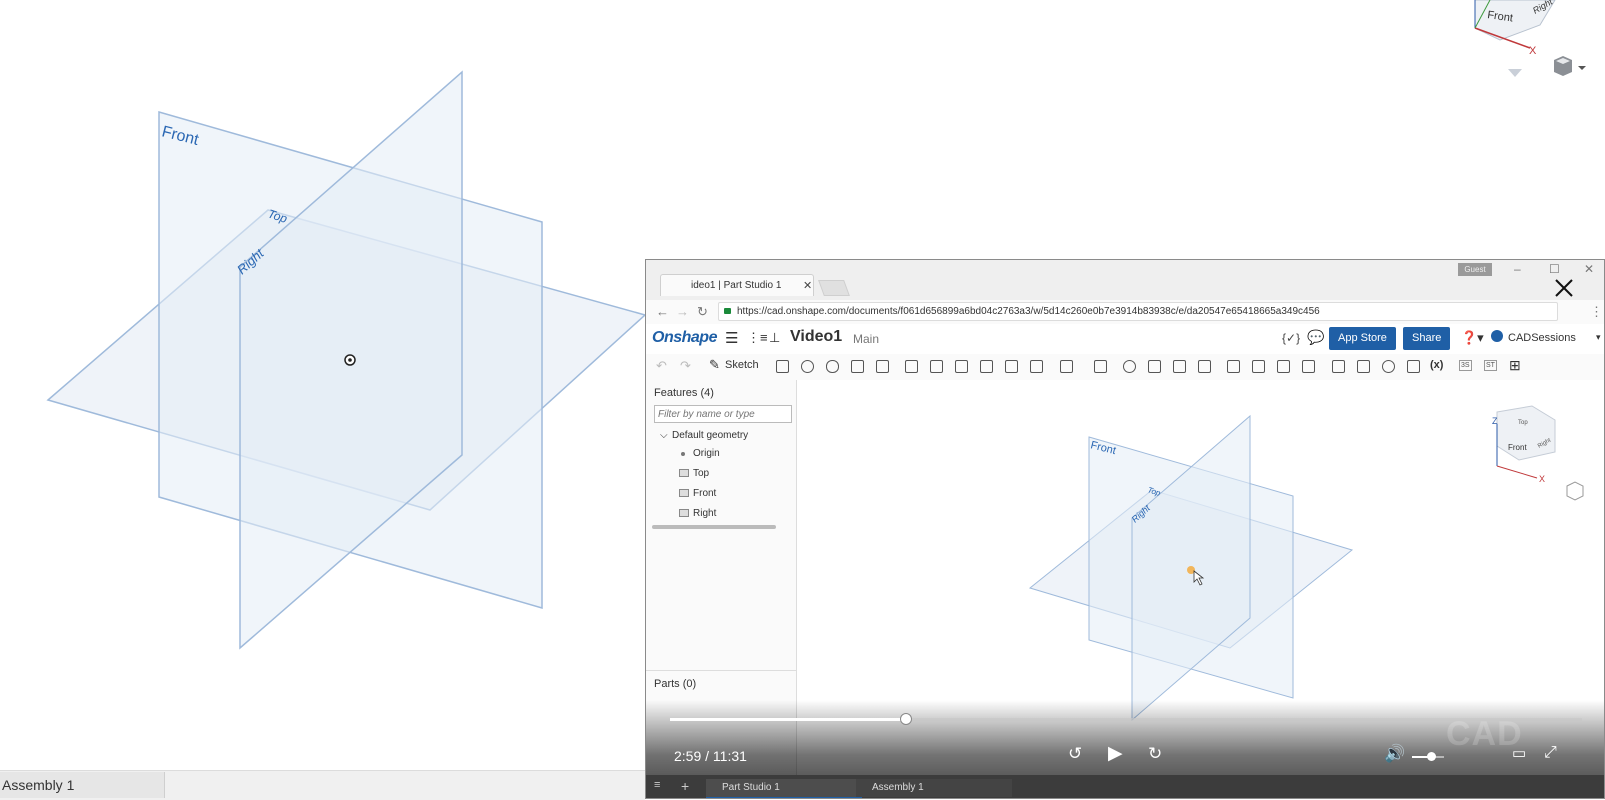 The height and width of the screenshot is (800, 1605). I want to click on delete-face-icon, so click(1258, 366).